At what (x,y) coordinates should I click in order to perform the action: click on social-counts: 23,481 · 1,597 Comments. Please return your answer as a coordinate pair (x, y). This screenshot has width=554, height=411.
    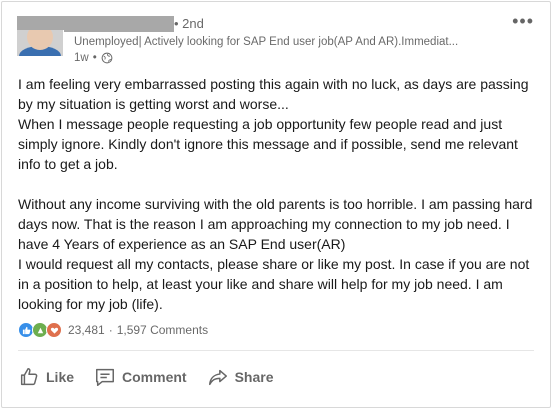
    Looking at the image, I should click on (113, 330).